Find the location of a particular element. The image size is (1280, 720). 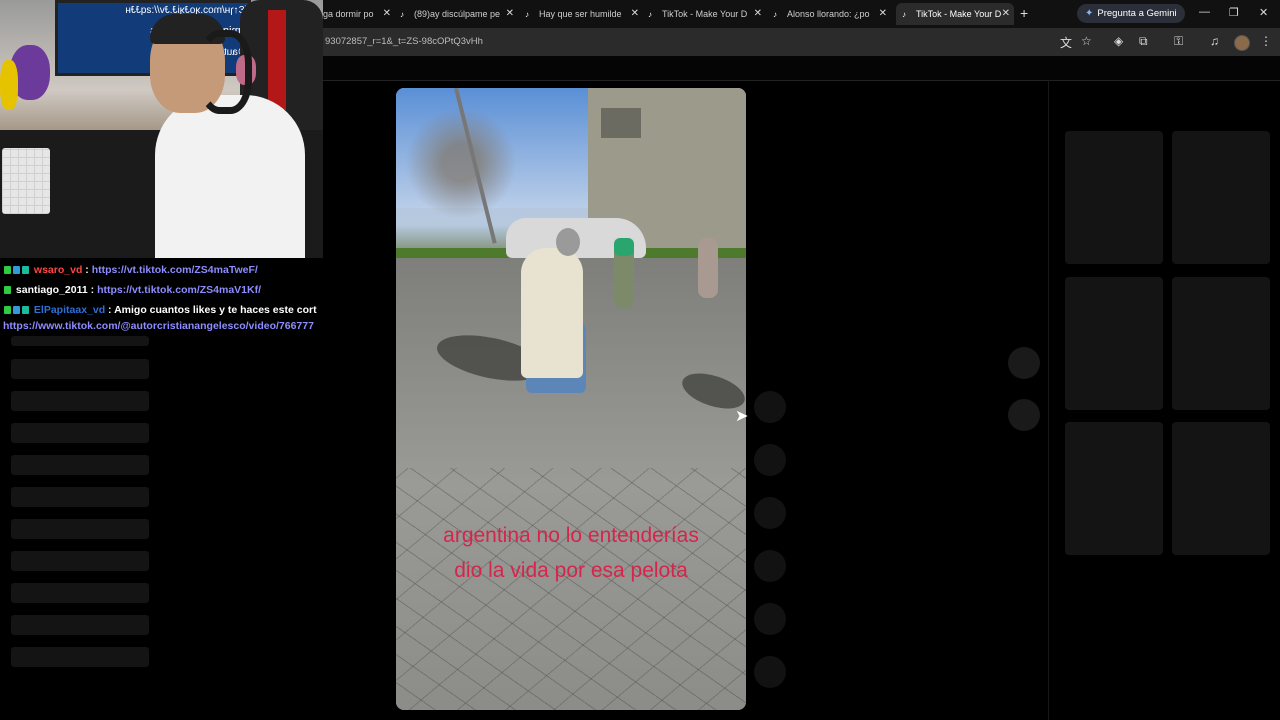

chat-link: https://vt.tiktok.com/ZS4maTweF/ is located at coordinates (175, 270).